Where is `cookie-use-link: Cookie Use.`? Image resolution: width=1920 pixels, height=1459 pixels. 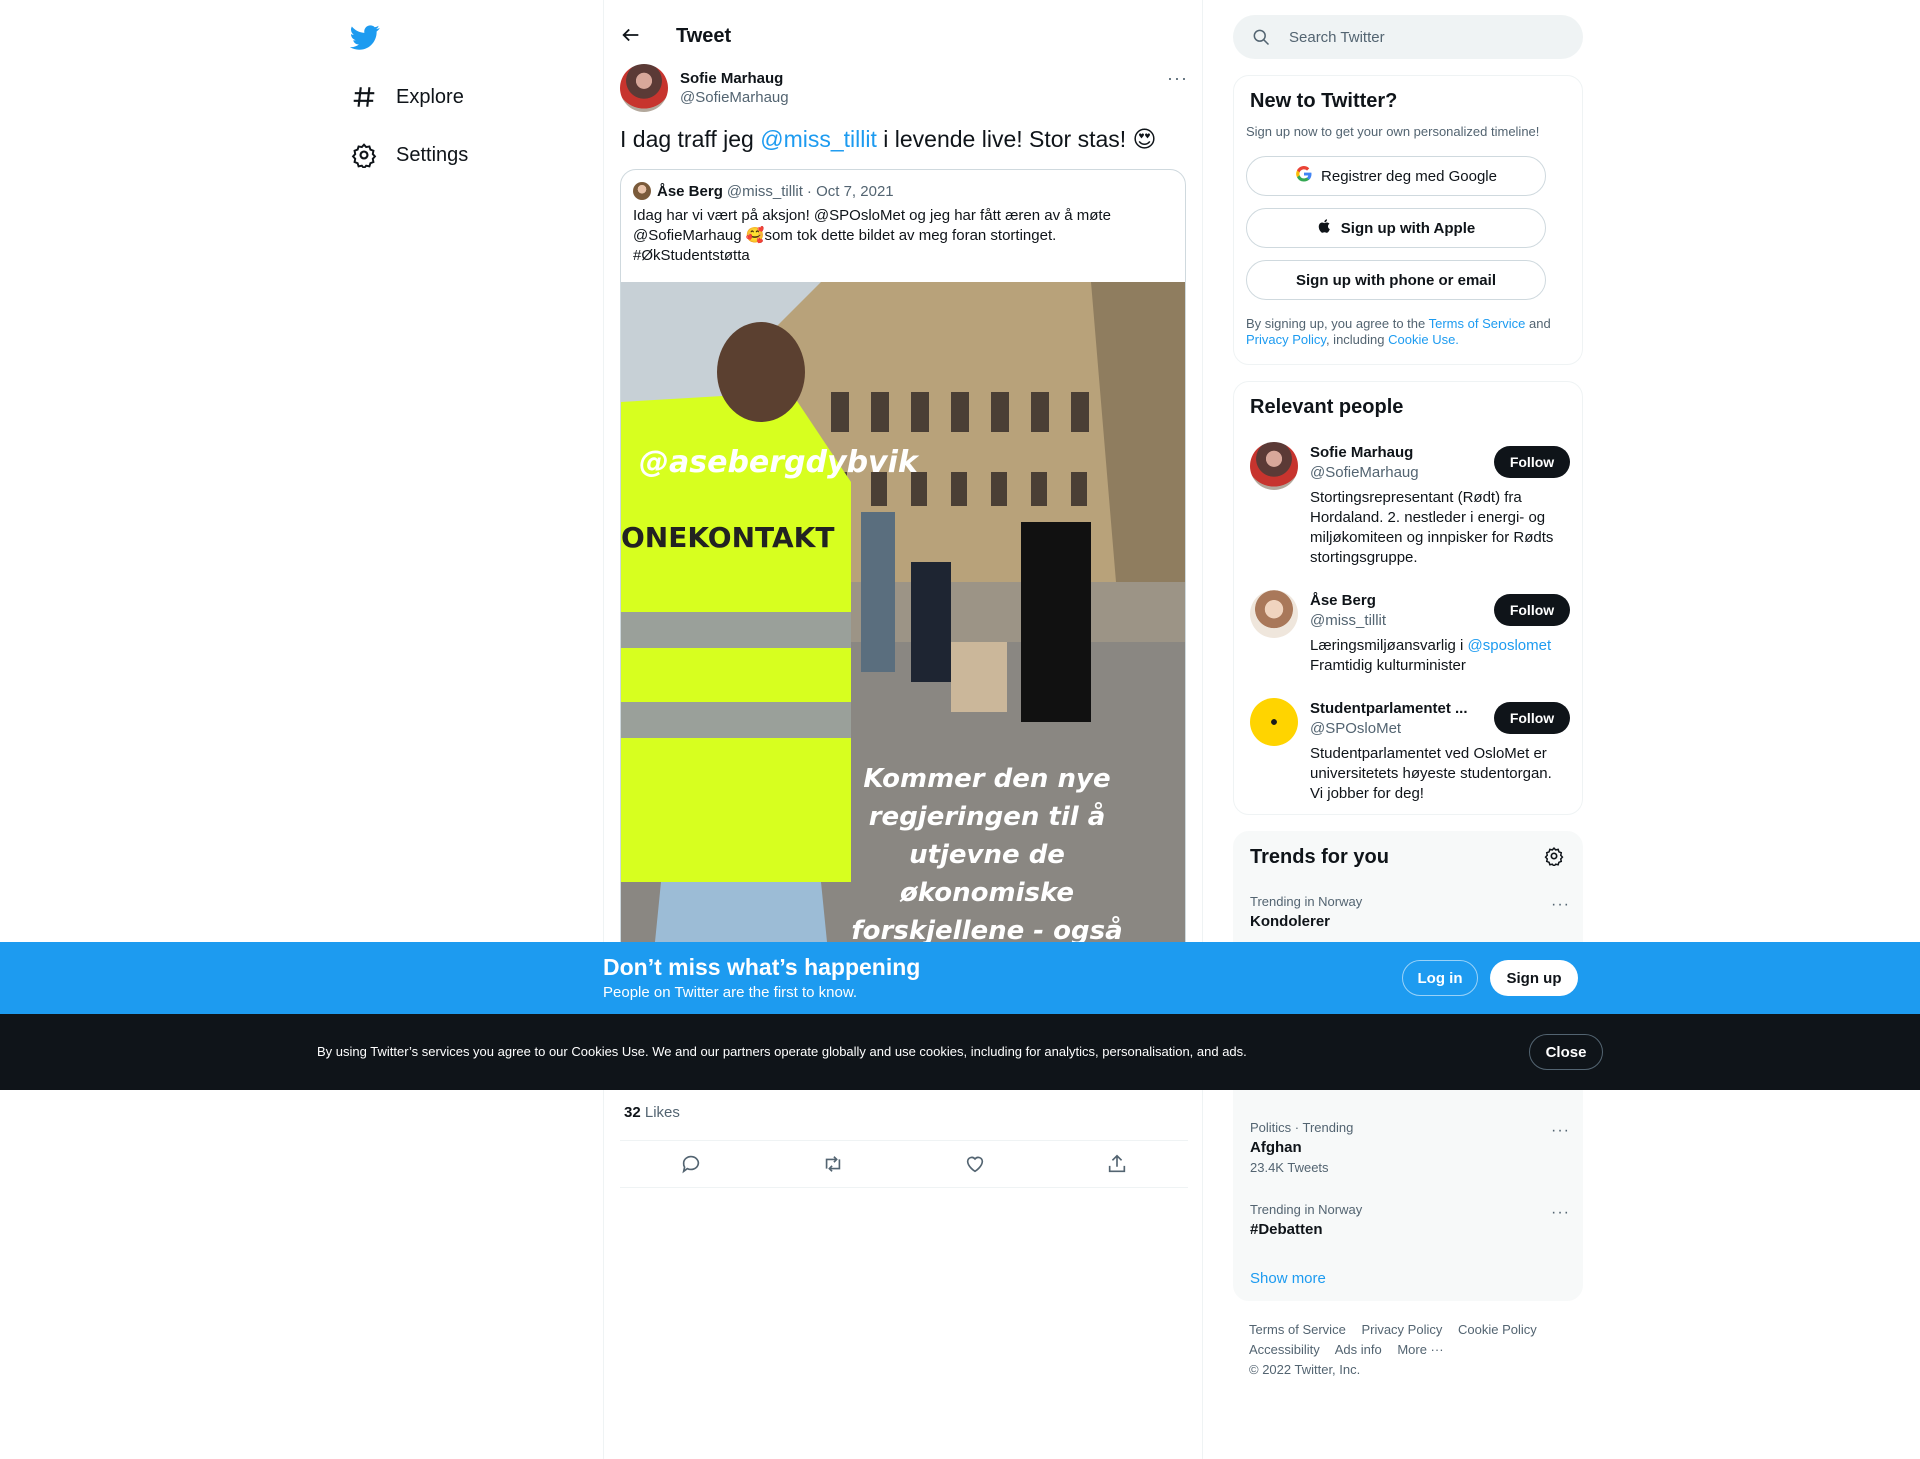 cookie-use-link: Cookie Use. is located at coordinates (1423, 339).